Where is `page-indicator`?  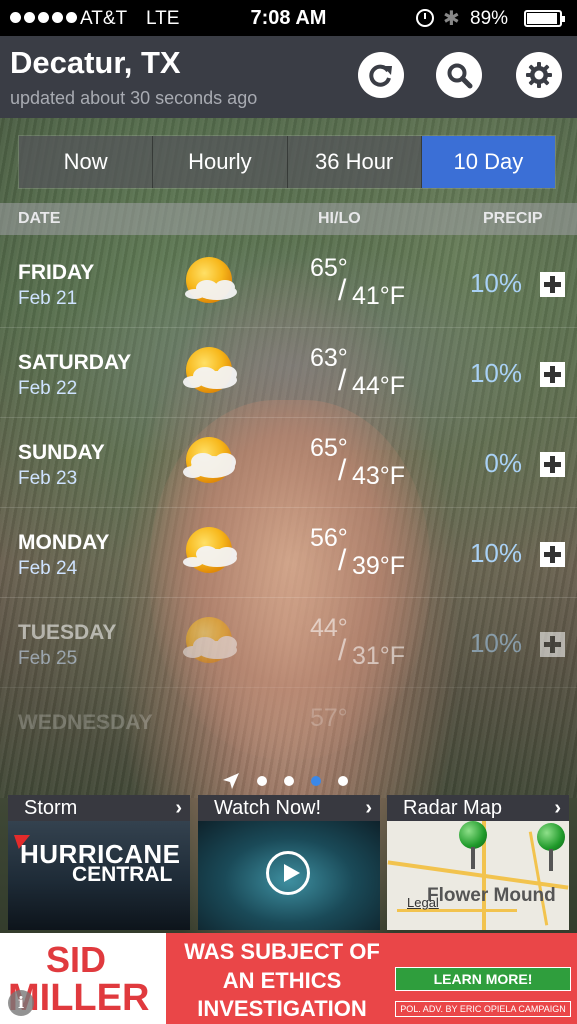 page-indicator is located at coordinates (285, 781).